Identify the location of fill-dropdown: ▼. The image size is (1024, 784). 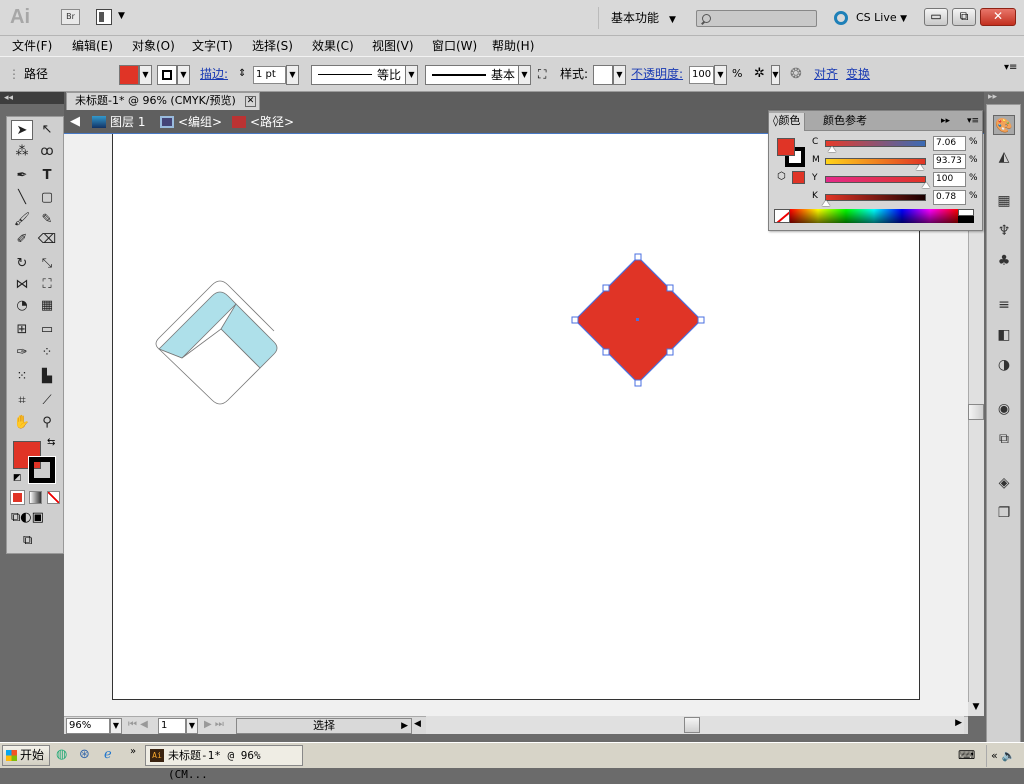
(145, 75).